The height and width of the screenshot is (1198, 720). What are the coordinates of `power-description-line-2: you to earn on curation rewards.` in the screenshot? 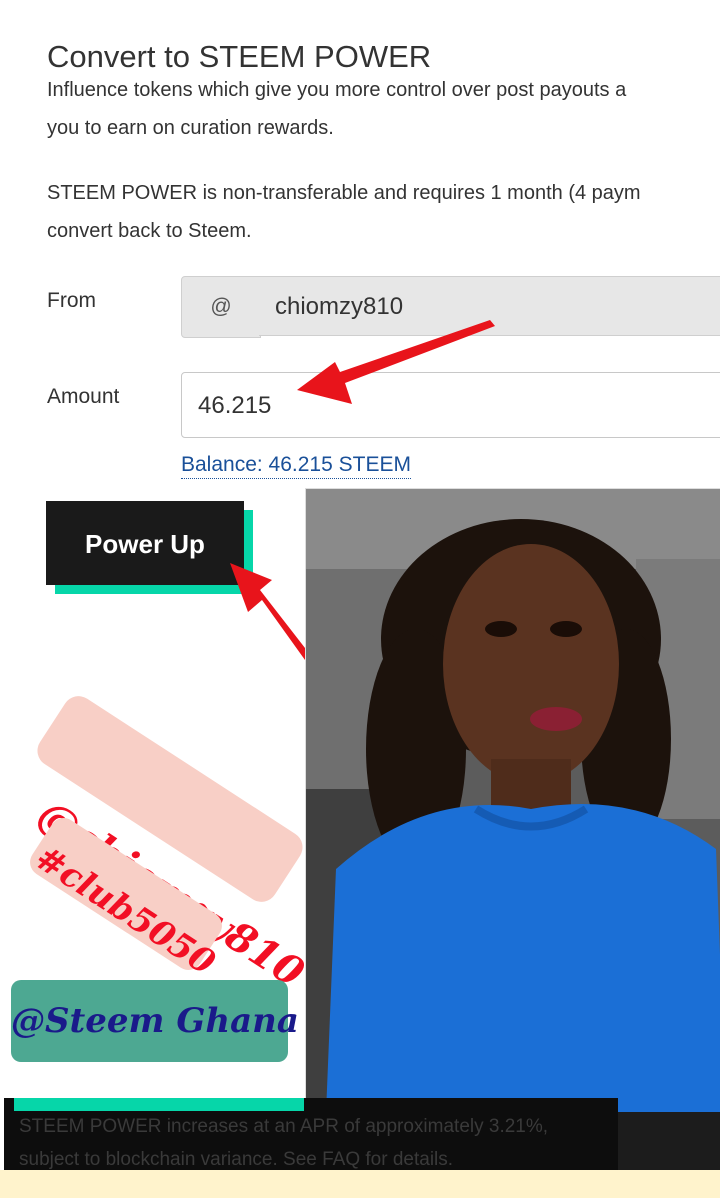 It's located at (190, 128).